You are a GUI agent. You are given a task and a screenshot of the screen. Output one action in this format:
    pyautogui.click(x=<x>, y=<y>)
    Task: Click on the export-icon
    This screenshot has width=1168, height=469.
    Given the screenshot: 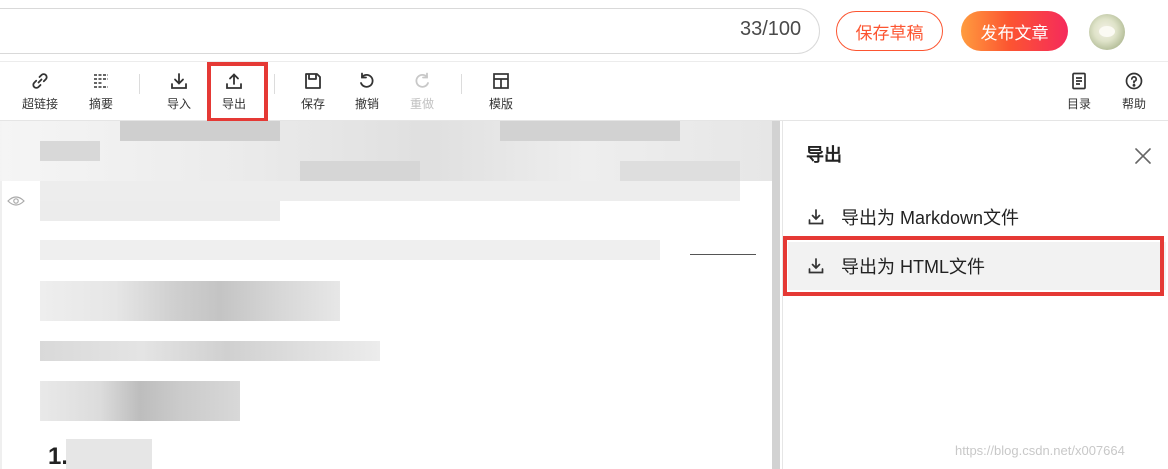 What is the action you would take?
    pyautogui.click(x=234, y=81)
    